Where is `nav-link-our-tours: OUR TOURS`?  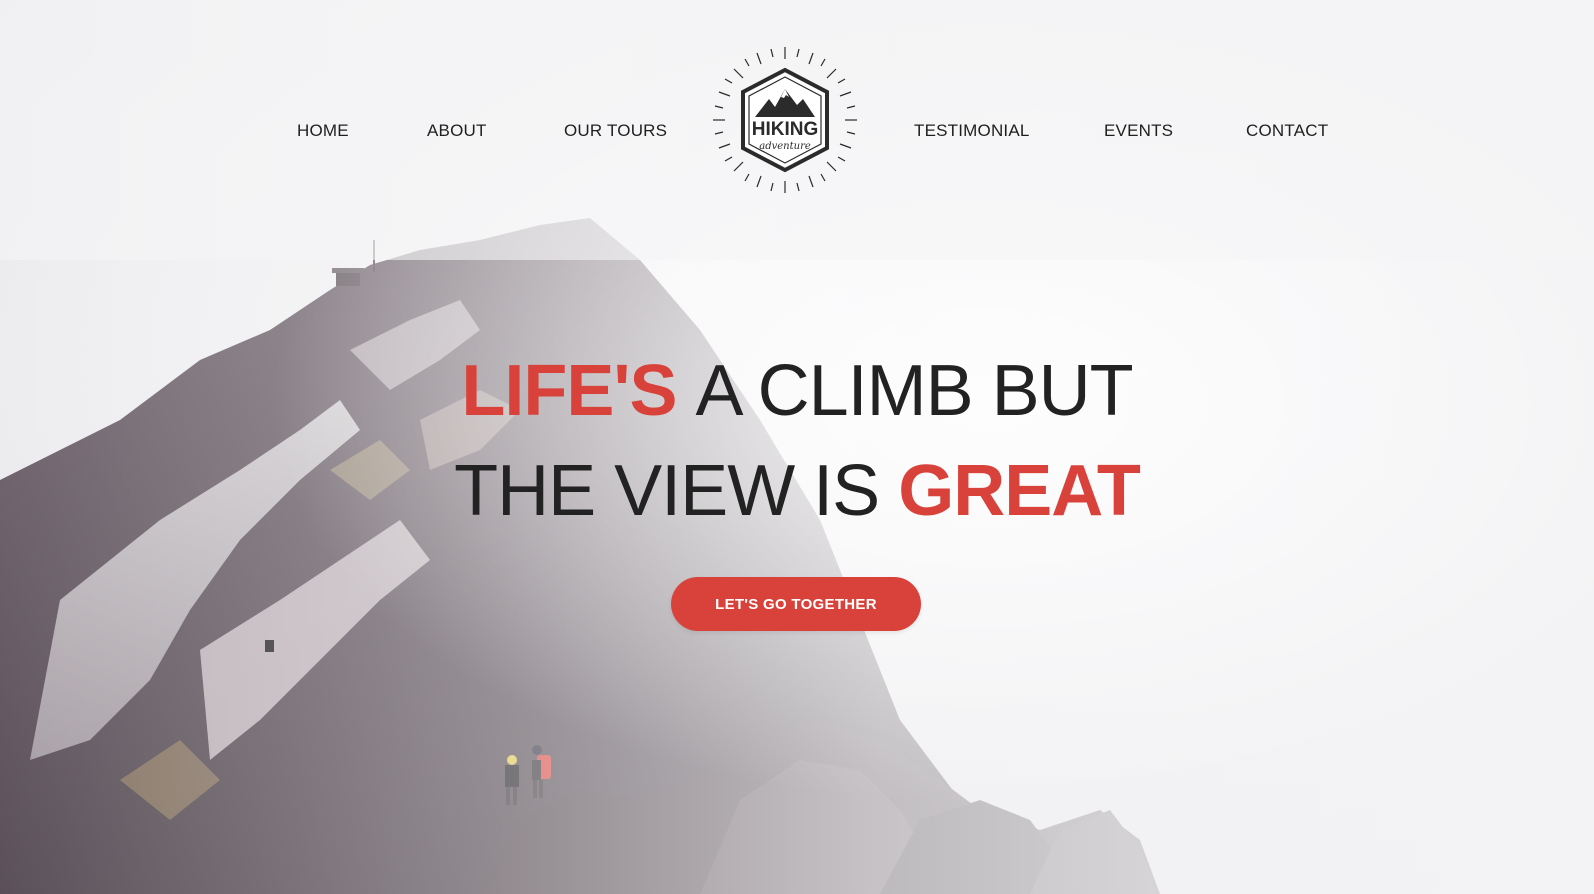
nav-link-our-tours: OUR TOURS is located at coordinates (615, 131).